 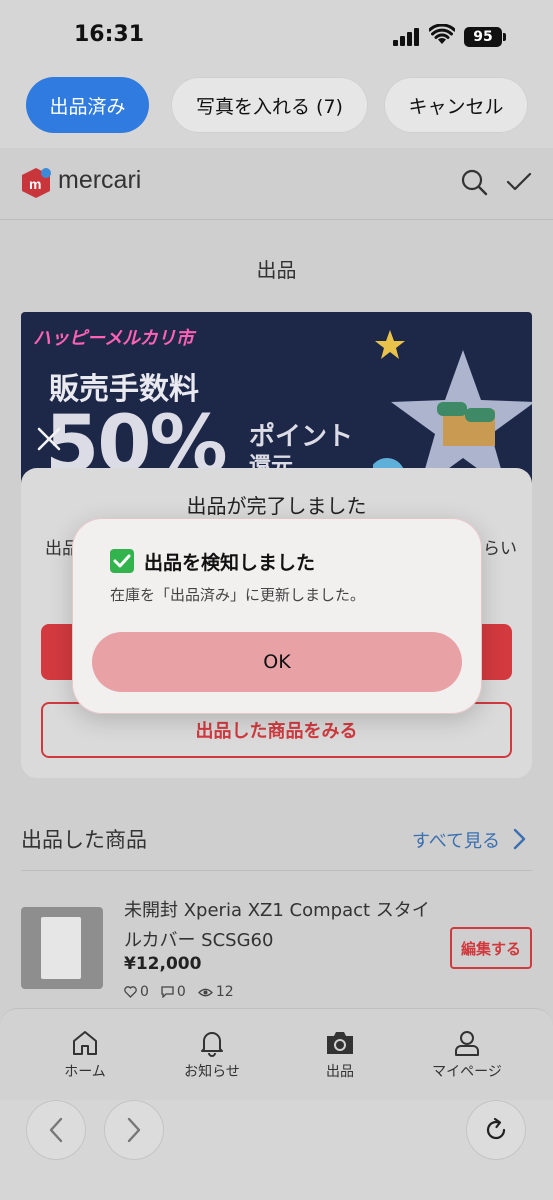 I want to click on listed-button: 出品済み, so click(x=87, y=105).